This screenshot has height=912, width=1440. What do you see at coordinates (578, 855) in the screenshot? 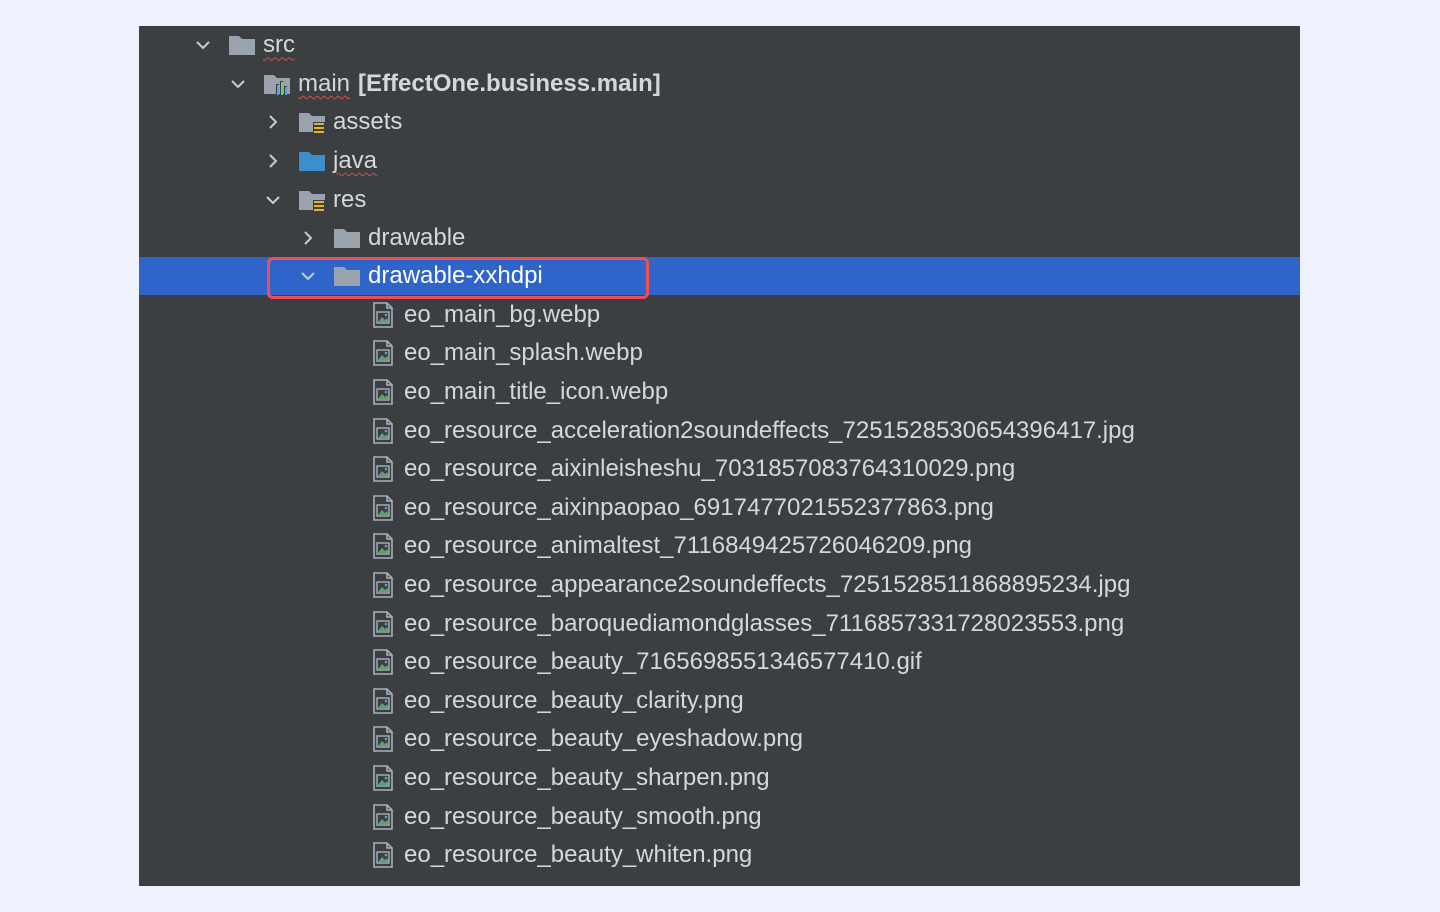
I see `file-name-label: eo_resource_beauty_whiten.png` at bounding box center [578, 855].